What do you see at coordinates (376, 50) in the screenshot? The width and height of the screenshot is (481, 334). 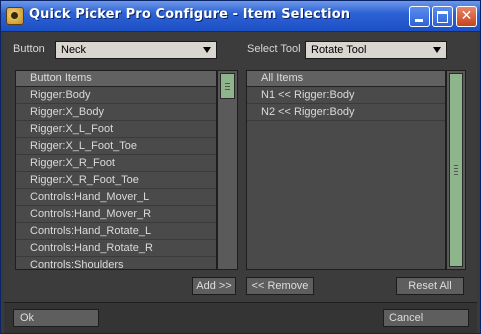 I see `select-tool-dropdown: Rotate Tool` at bounding box center [376, 50].